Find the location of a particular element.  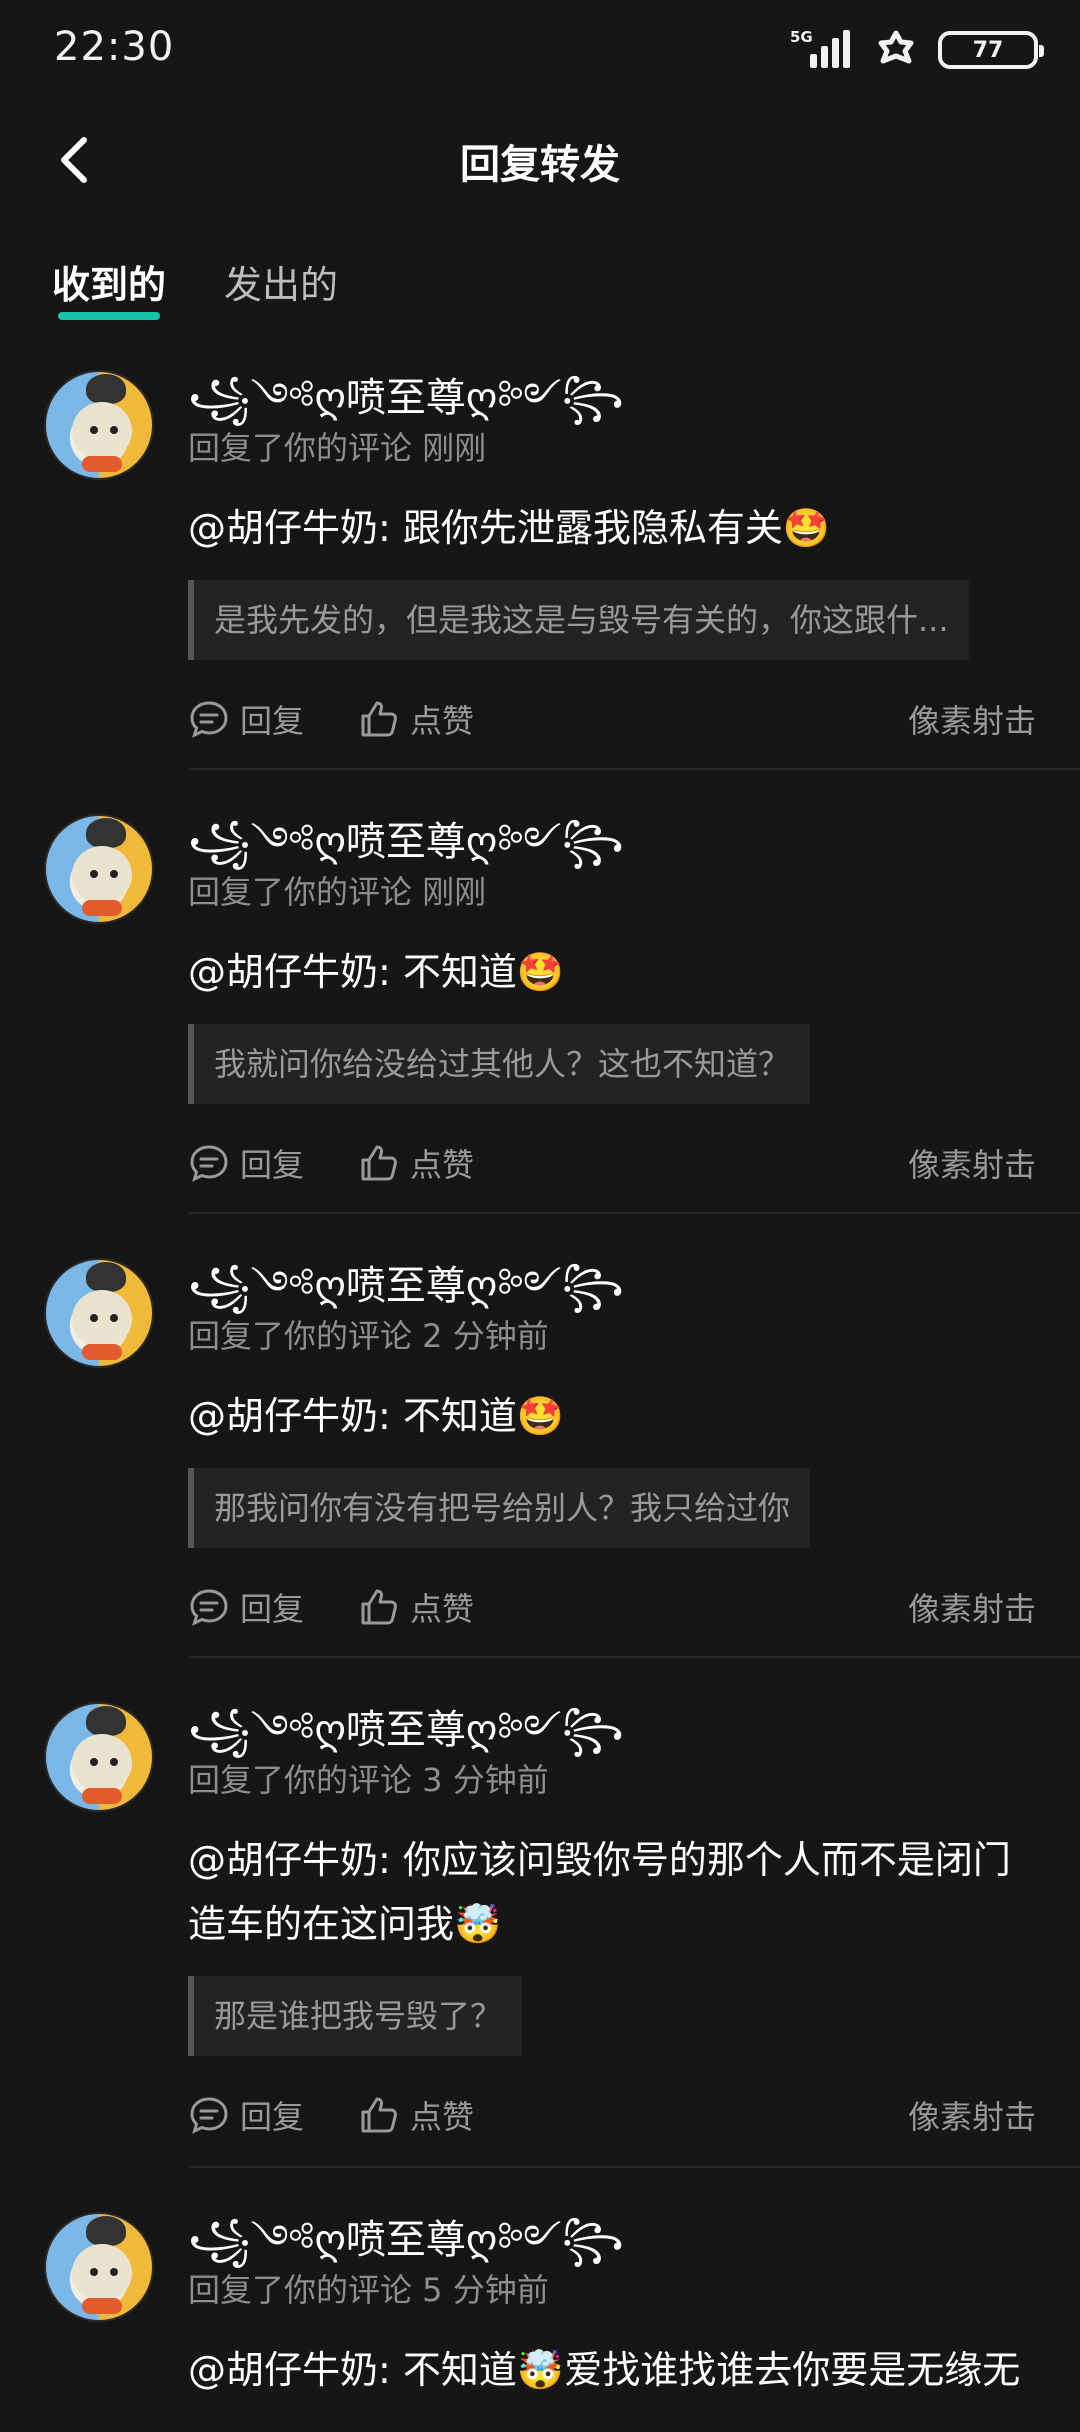

tab-received: 收到的 is located at coordinates (109, 281).